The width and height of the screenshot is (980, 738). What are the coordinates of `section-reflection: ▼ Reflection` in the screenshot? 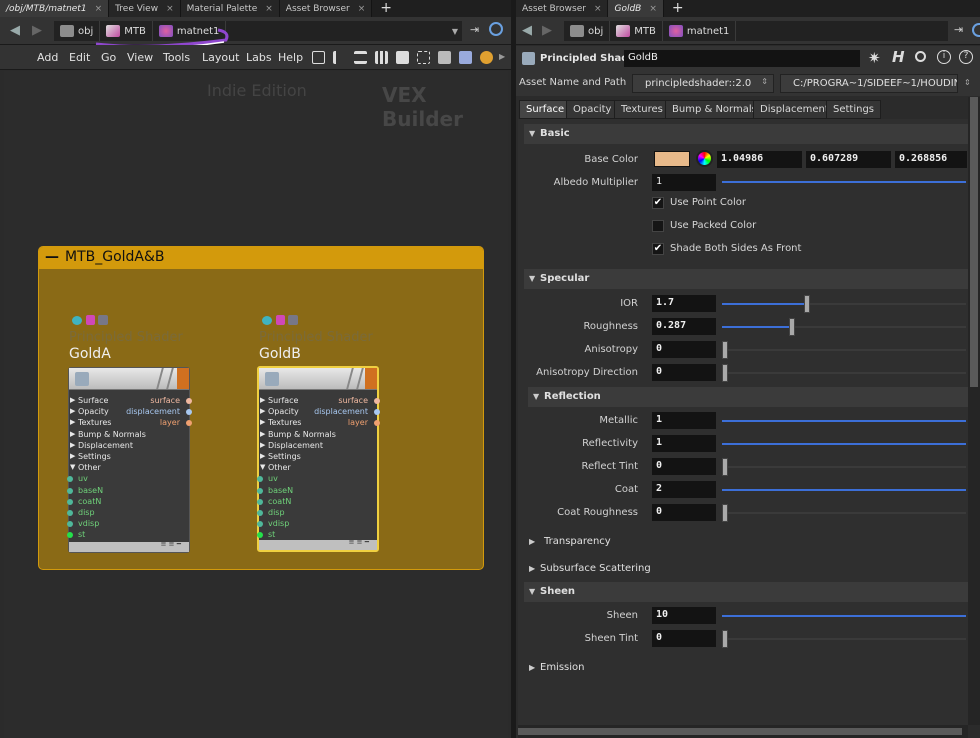 It's located at (748, 397).